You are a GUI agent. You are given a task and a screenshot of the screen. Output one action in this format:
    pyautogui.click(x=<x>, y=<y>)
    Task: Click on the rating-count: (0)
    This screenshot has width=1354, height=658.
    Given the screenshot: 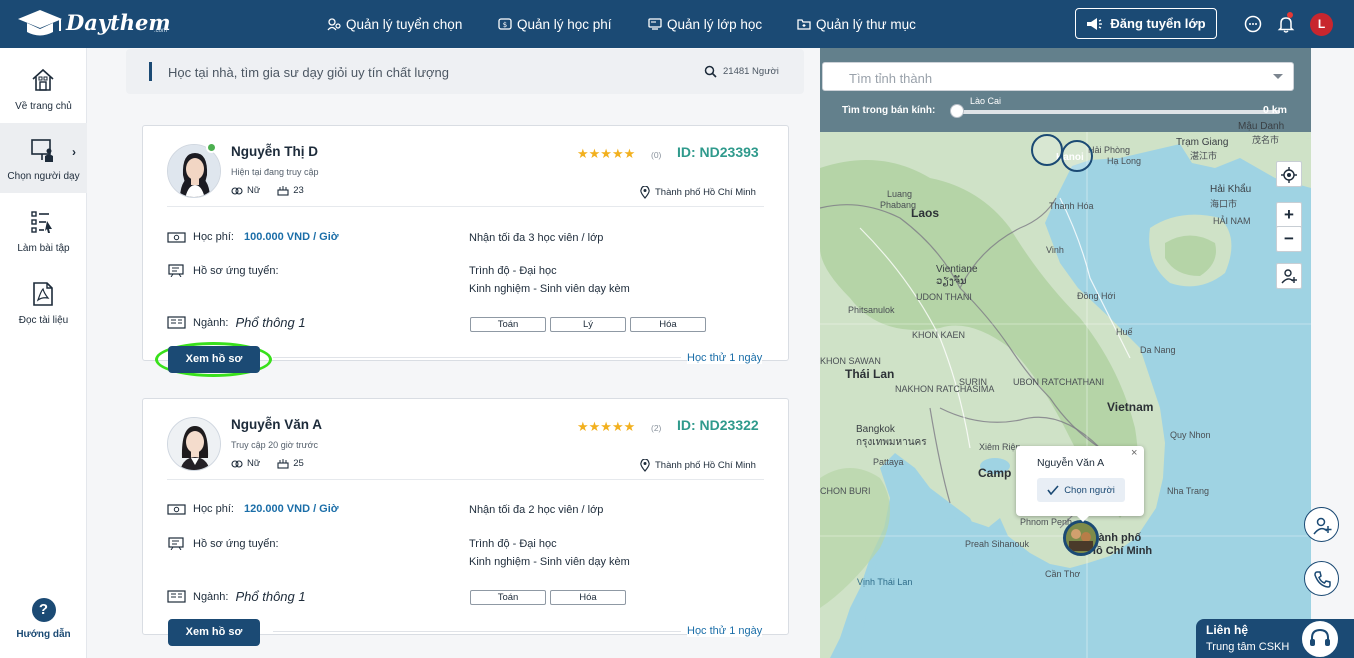 What is the action you would take?
    pyautogui.click(x=656, y=155)
    